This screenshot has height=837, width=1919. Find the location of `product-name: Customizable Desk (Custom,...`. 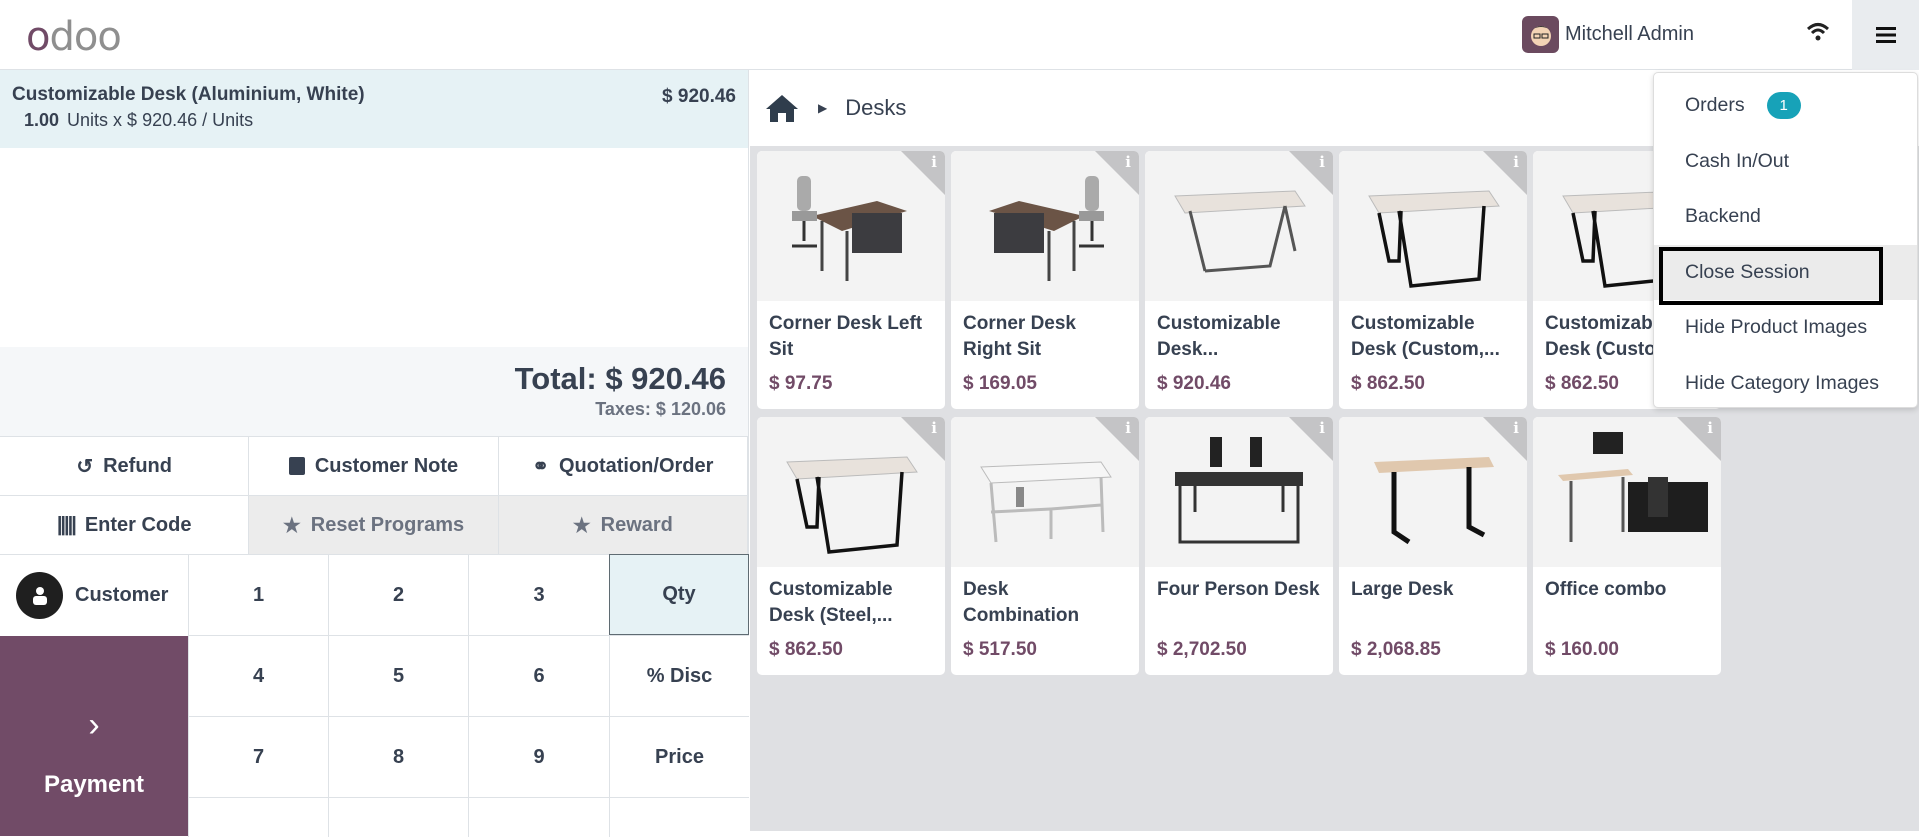

product-name: Customizable Desk (Custom,... is located at coordinates (1425, 336).